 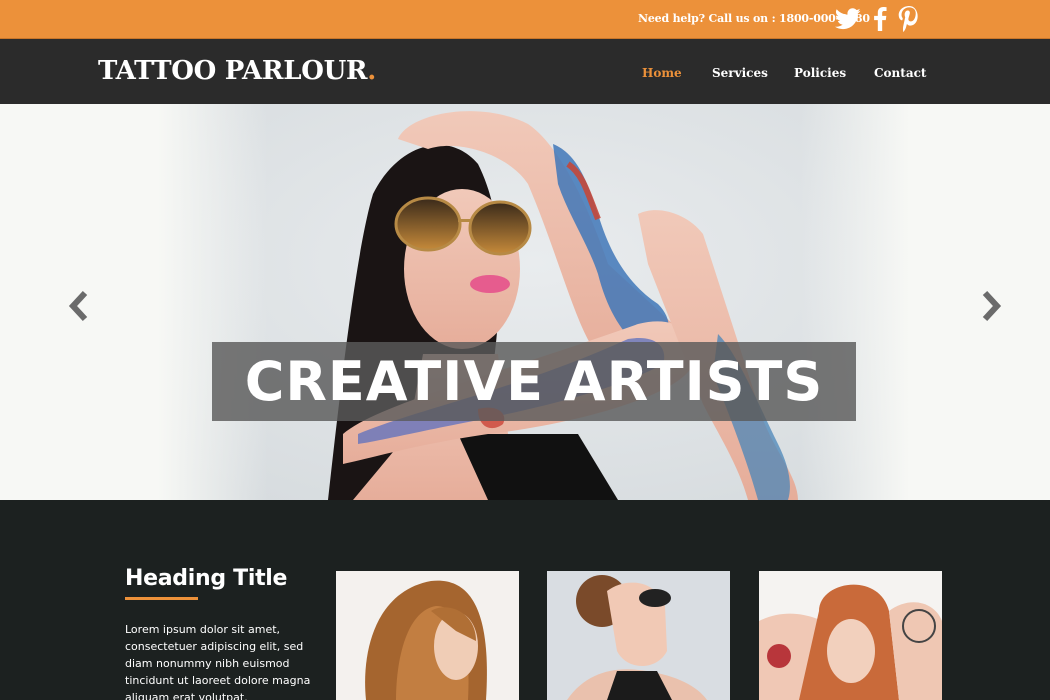 What do you see at coordinates (880, 19) in the screenshot?
I see `facebook-icon` at bounding box center [880, 19].